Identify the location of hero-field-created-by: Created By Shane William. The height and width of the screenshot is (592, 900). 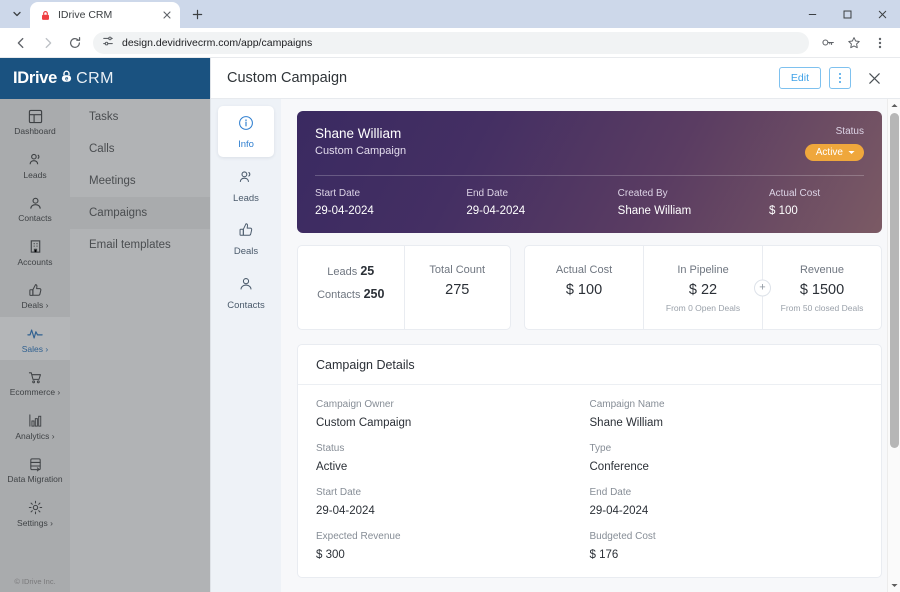
(693, 202).